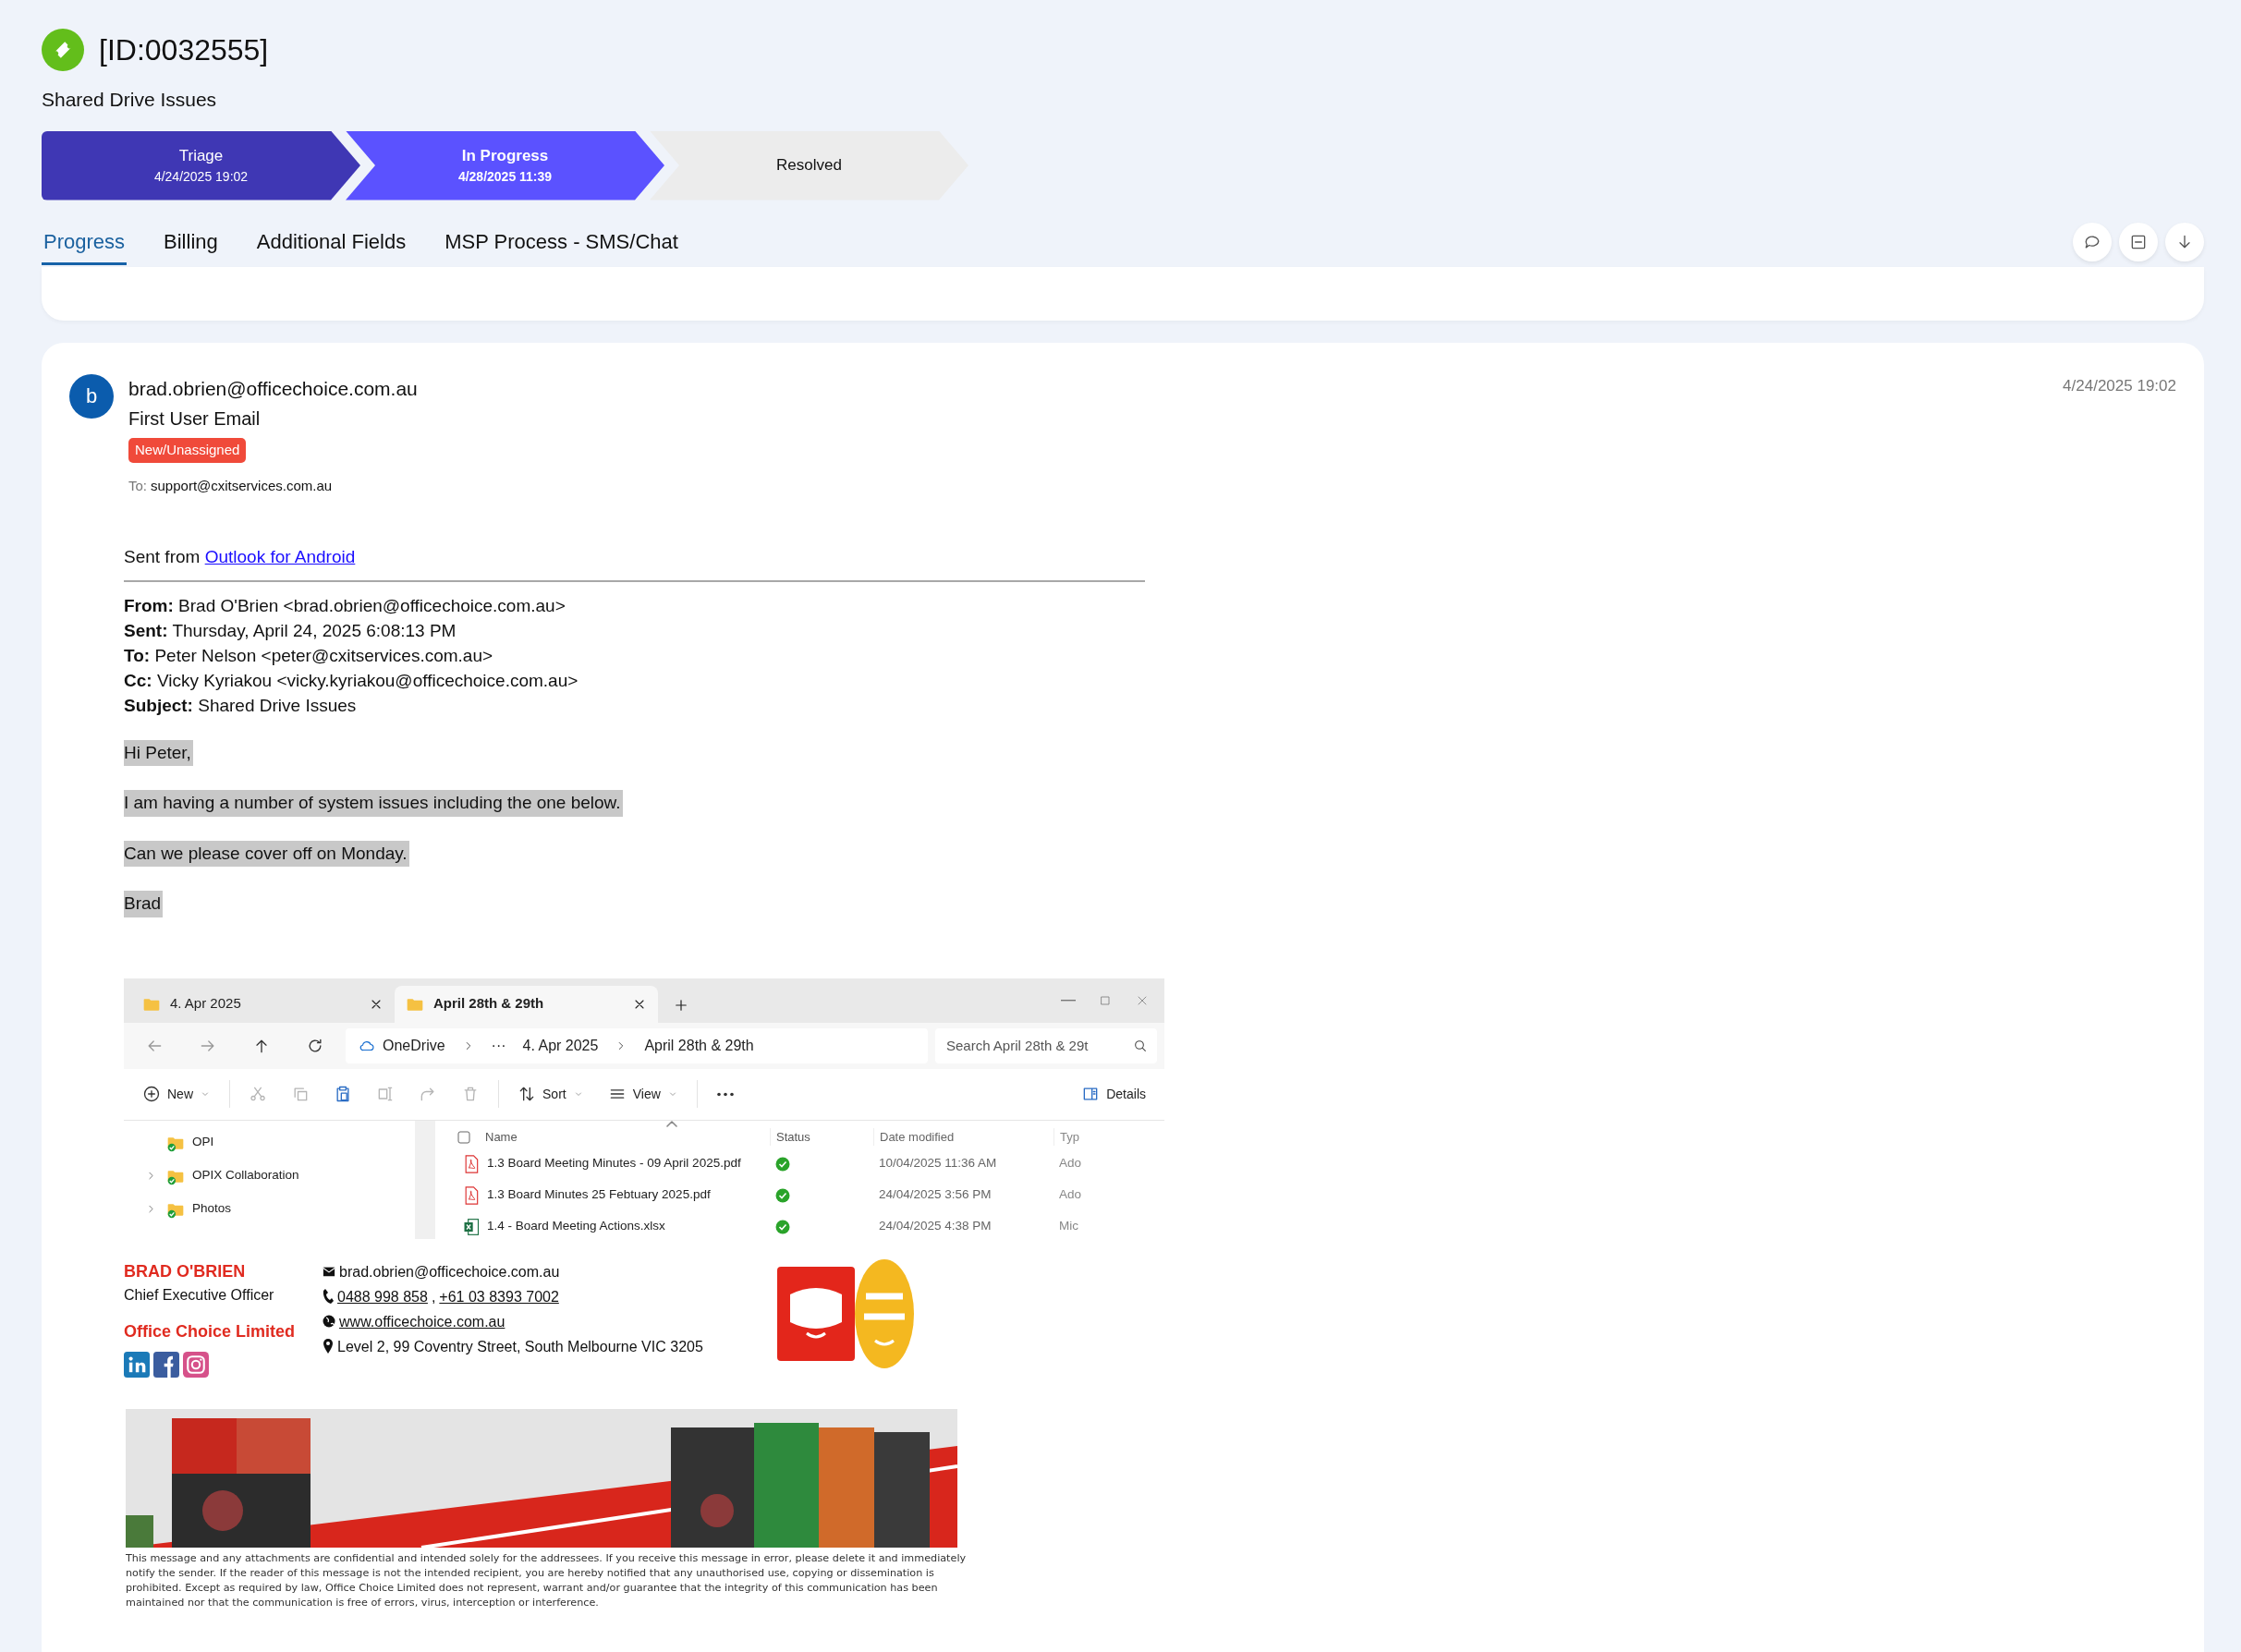  I want to click on date-modified: 24/04/2025 3:56 PM, so click(935, 1195).